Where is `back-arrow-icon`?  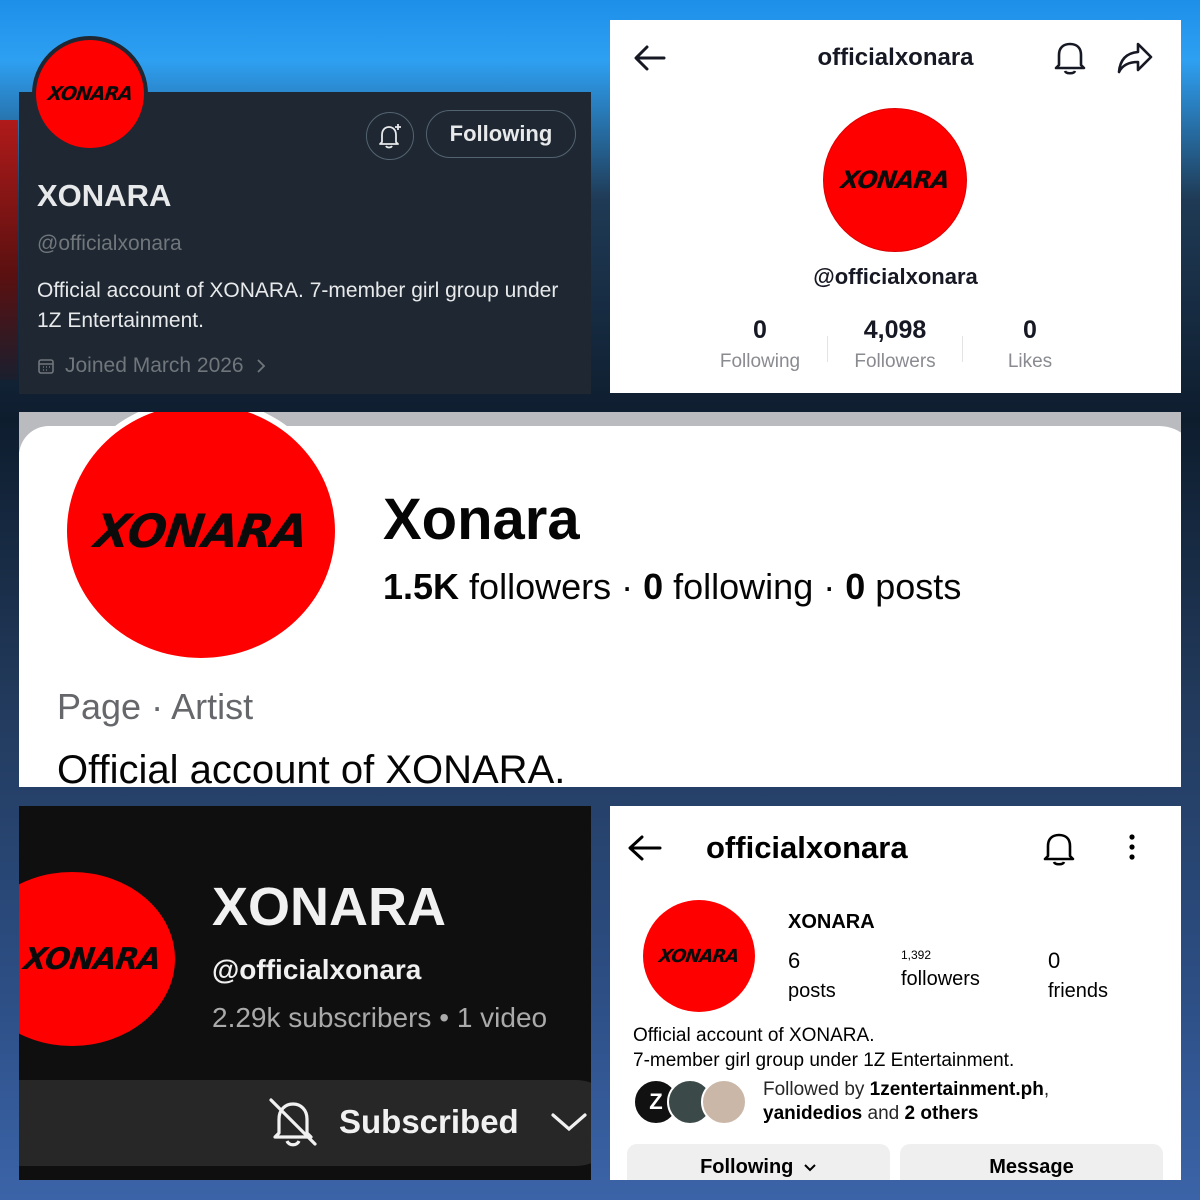 back-arrow-icon is located at coordinates (645, 848).